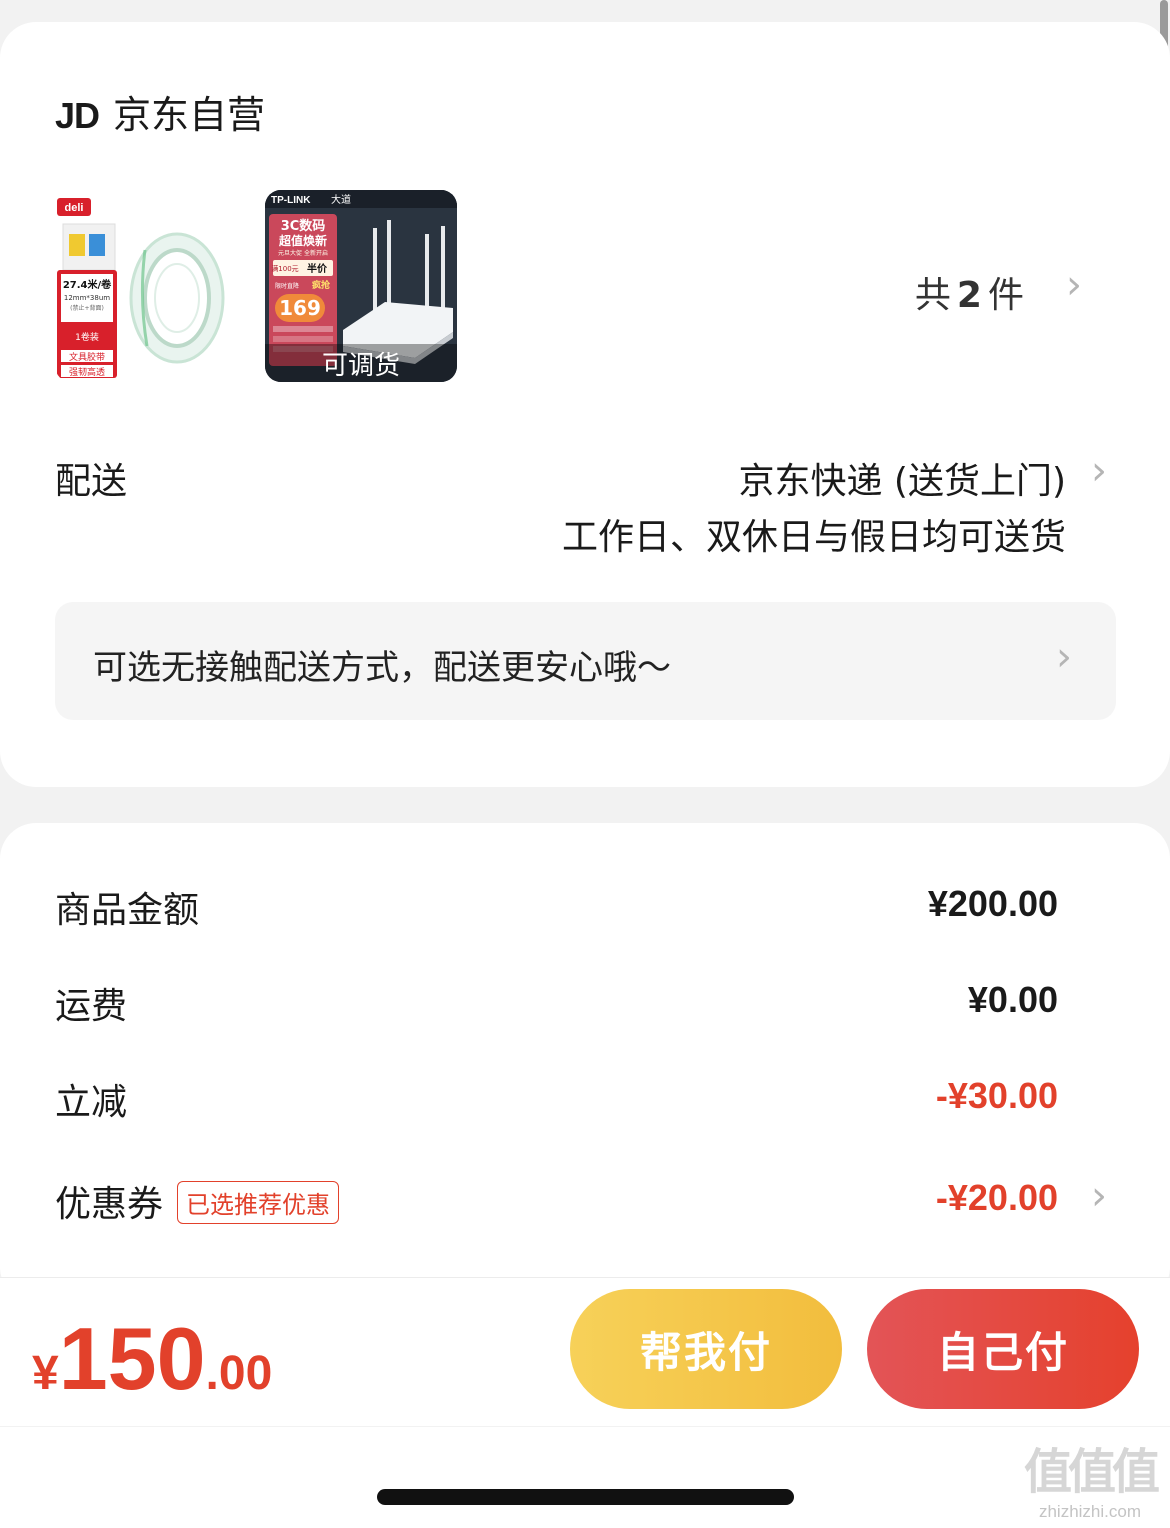  What do you see at coordinates (127, 910) in the screenshot?
I see `goods-amount-label: 商品金额` at bounding box center [127, 910].